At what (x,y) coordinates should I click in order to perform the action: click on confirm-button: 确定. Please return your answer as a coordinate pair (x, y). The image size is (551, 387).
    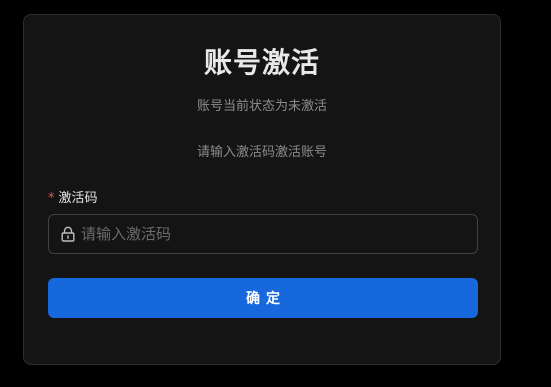
    Looking at the image, I should click on (263, 298).